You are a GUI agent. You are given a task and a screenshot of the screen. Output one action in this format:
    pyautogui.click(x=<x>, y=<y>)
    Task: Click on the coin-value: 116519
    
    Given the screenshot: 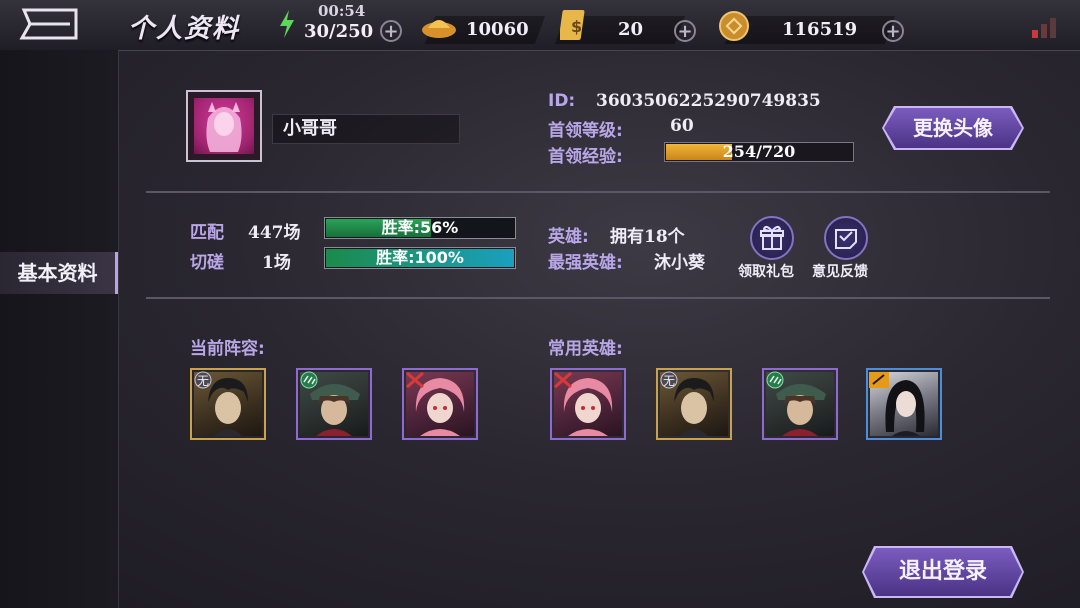 What is the action you would take?
    pyautogui.click(x=820, y=29)
    